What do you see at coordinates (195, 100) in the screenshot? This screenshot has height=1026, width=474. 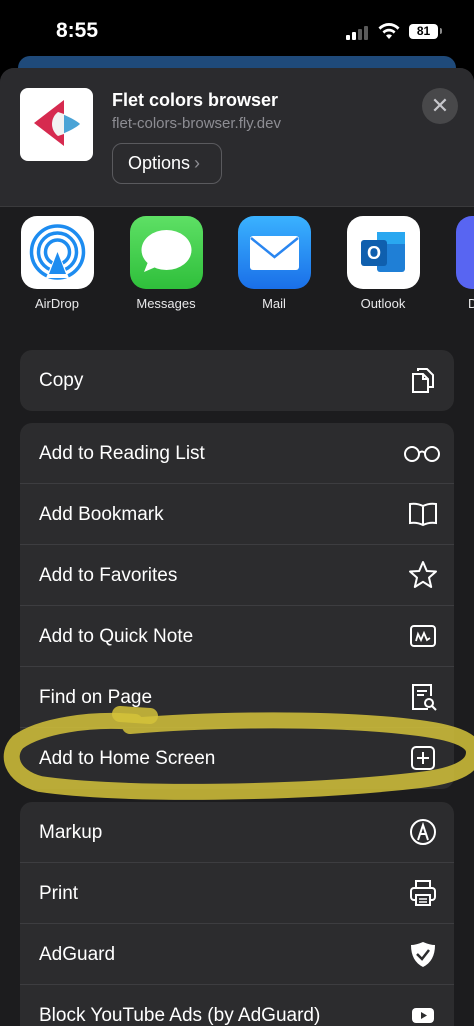 I see `site-title: Flet colors browser` at bounding box center [195, 100].